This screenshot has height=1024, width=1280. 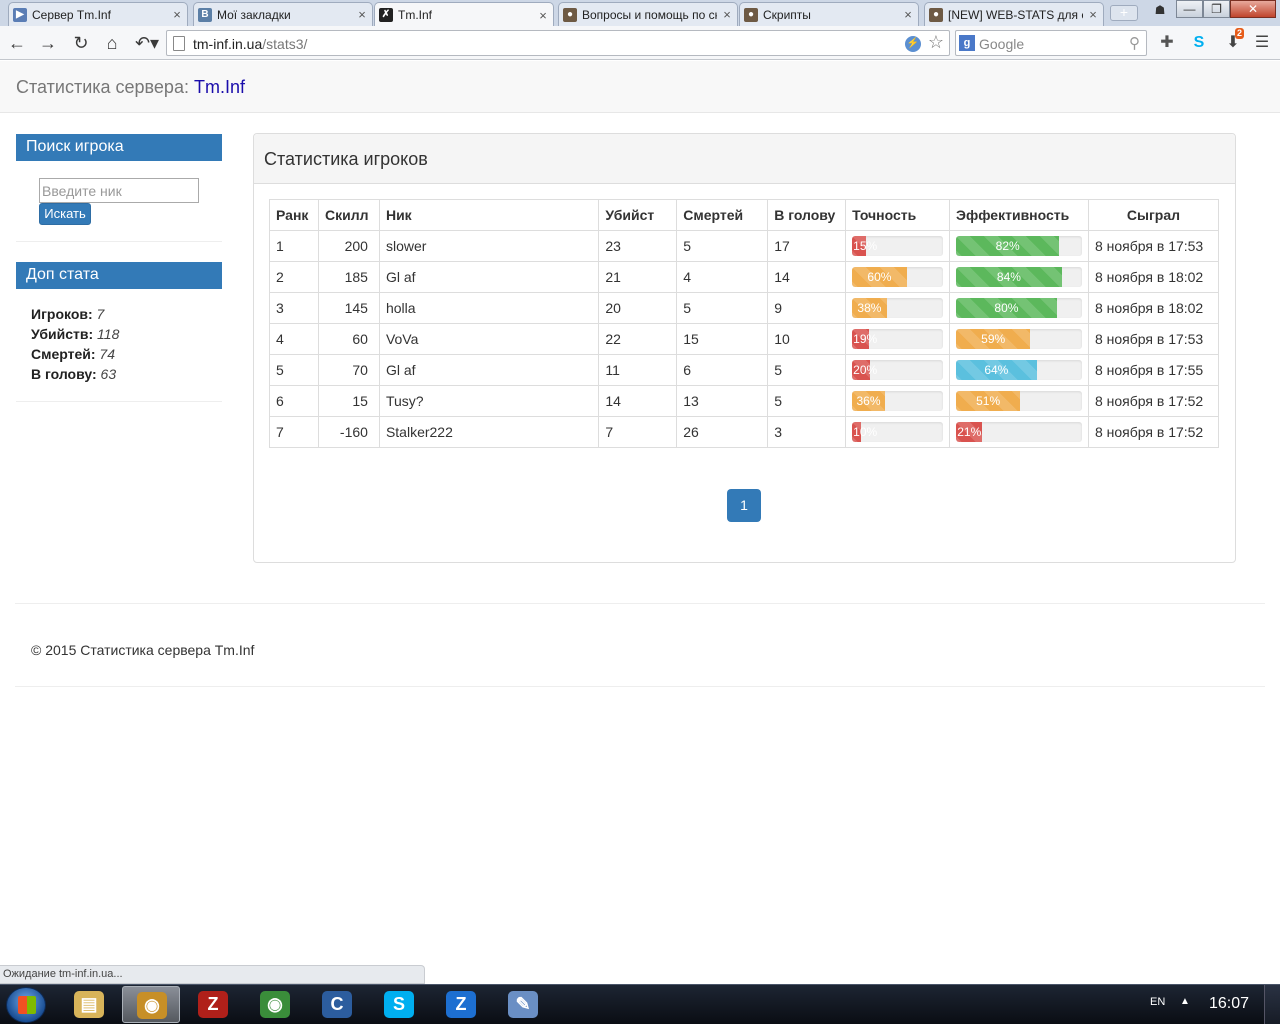 What do you see at coordinates (722, 401) in the screenshot?
I see `deaths-cell: 13` at bounding box center [722, 401].